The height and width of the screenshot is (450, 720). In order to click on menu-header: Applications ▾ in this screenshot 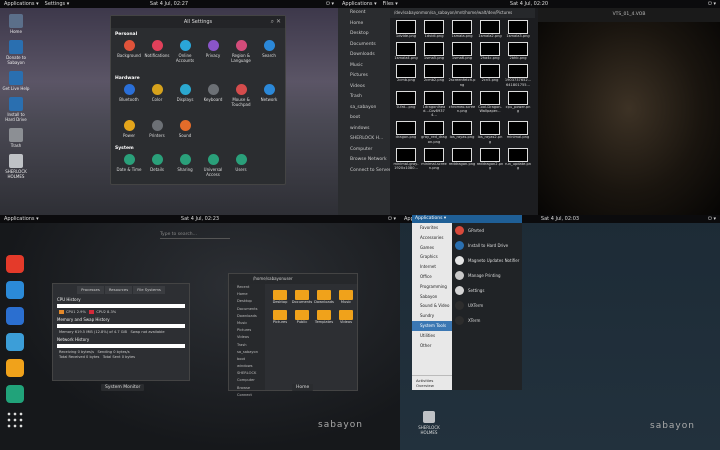, I will do `click(467, 219)`.